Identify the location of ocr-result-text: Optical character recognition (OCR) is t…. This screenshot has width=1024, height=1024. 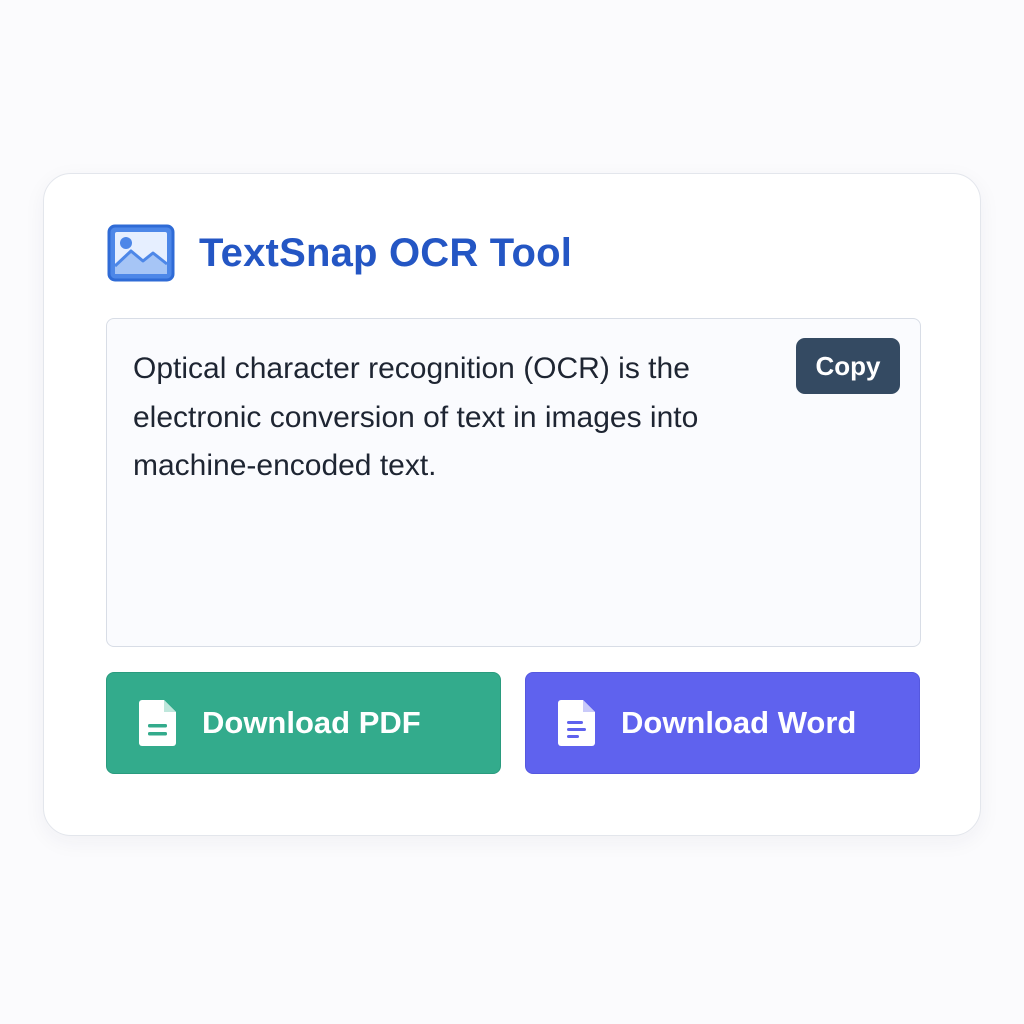
(416, 417).